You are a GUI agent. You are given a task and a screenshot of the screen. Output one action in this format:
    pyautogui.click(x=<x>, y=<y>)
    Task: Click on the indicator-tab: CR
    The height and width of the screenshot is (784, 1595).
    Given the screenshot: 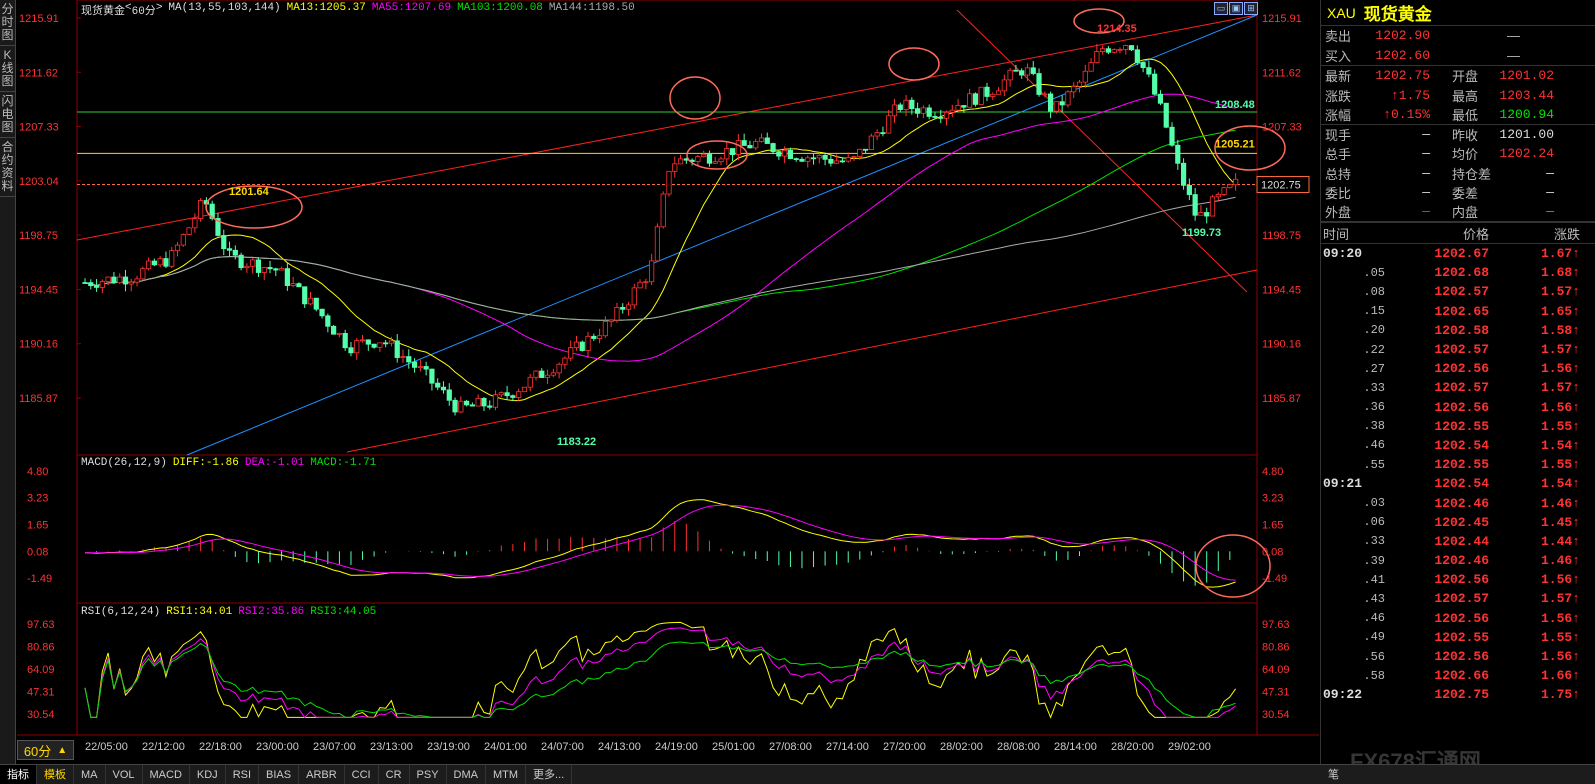 What is the action you would take?
    pyautogui.click(x=394, y=774)
    